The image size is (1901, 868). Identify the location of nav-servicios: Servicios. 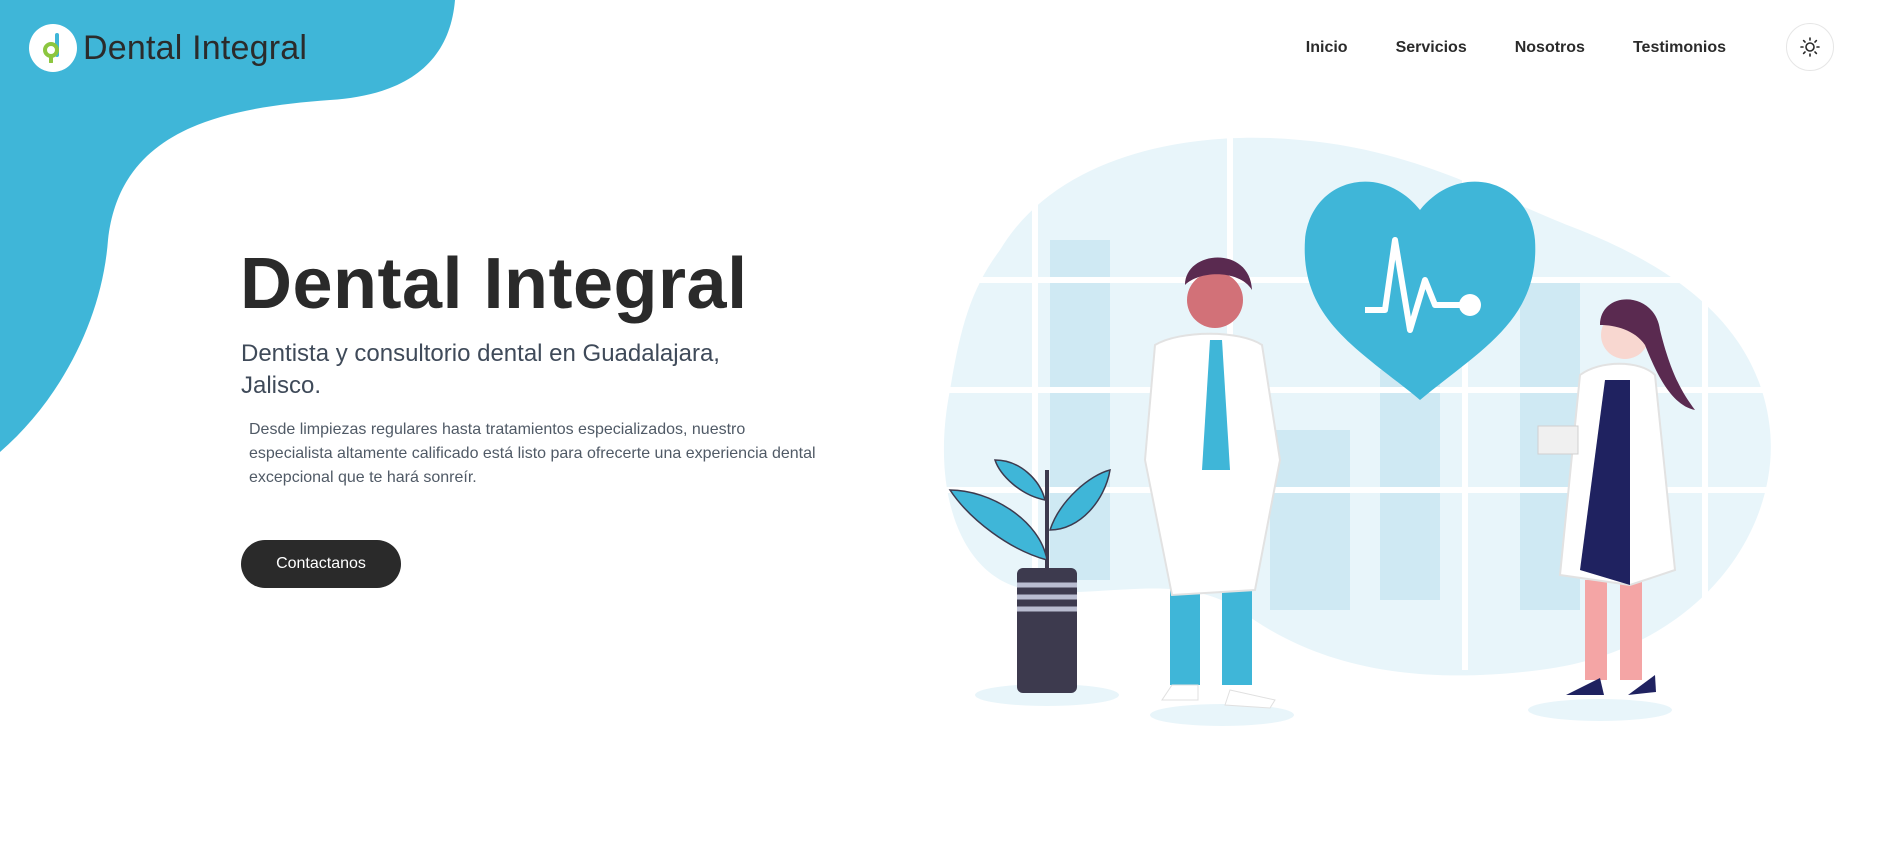
(1431, 48).